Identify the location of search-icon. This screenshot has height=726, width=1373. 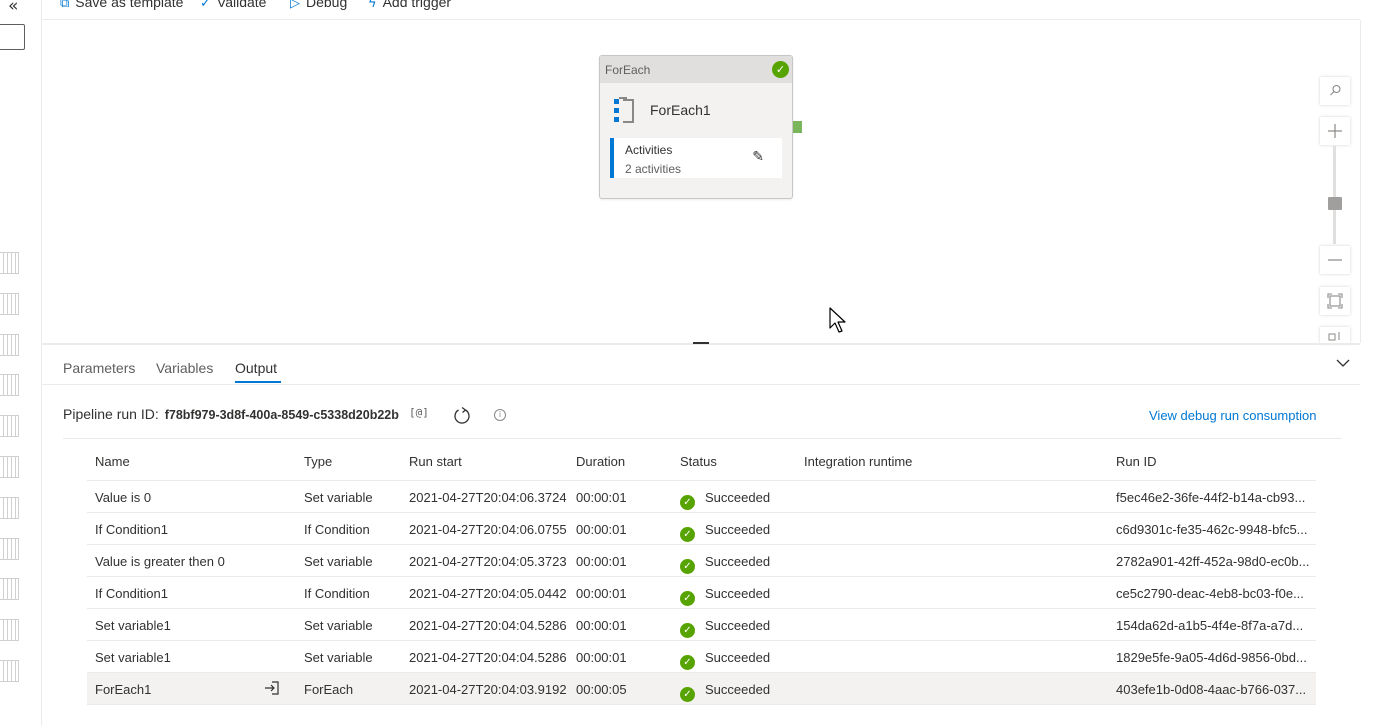
(1335, 90).